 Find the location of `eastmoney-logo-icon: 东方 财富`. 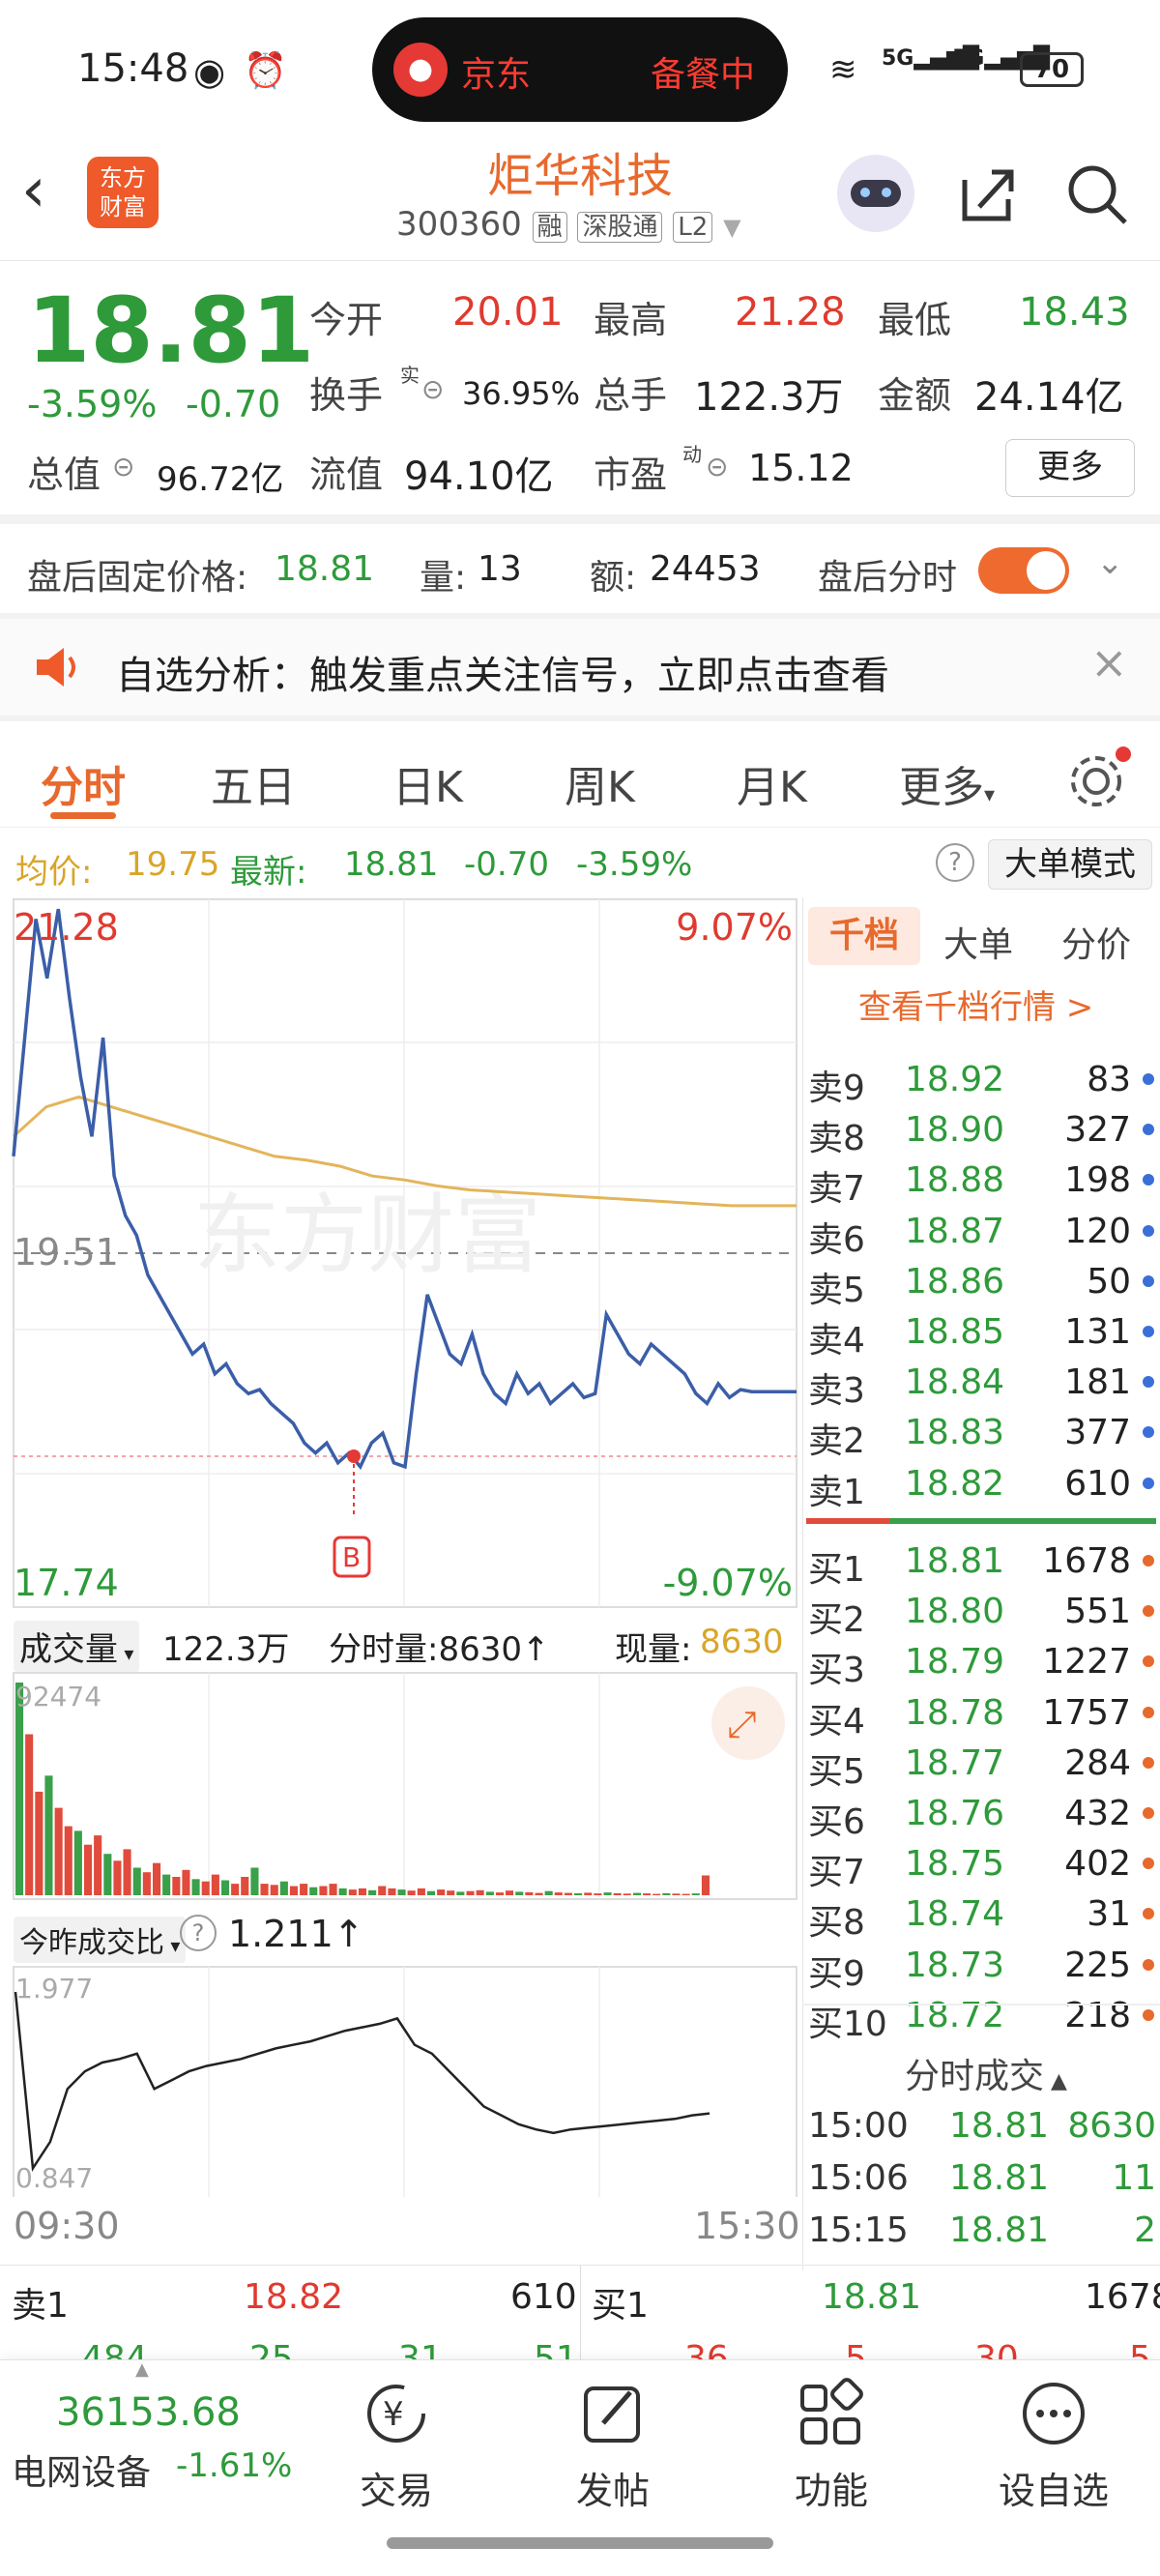

eastmoney-logo-icon: 东方 财富 is located at coordinates (123, 192).